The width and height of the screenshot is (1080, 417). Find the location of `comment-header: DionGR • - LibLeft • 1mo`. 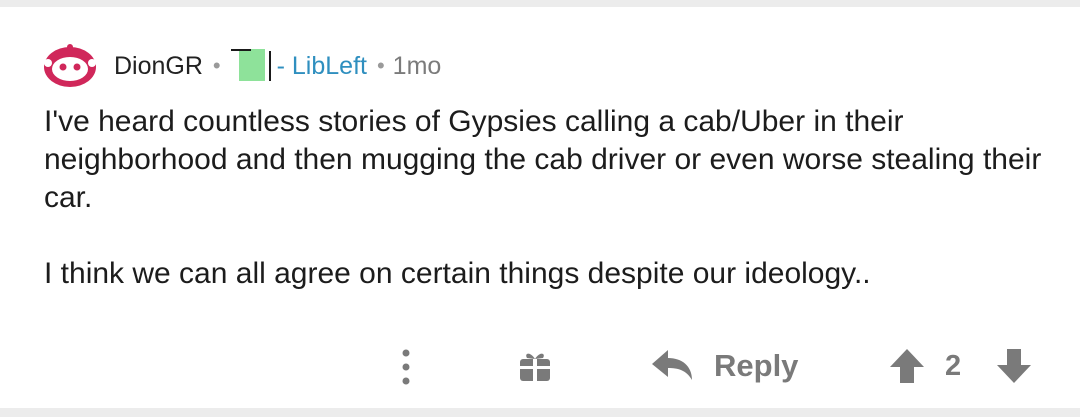

comment-header: DionGR • - LibLeft • 1mo is located at coordinates (241, 66).